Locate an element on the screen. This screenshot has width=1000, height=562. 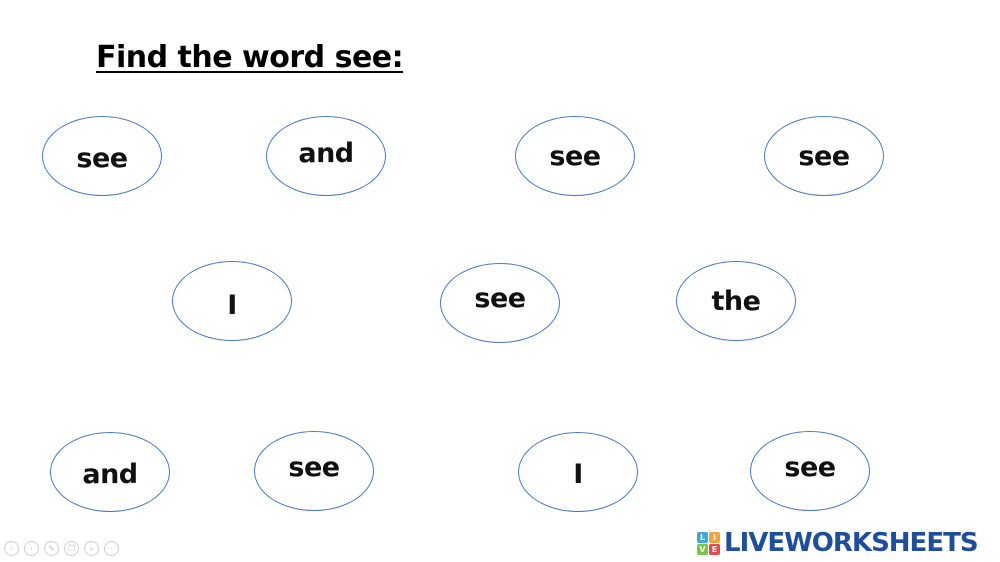
word-oval: the is located at coordinates (736, 301).